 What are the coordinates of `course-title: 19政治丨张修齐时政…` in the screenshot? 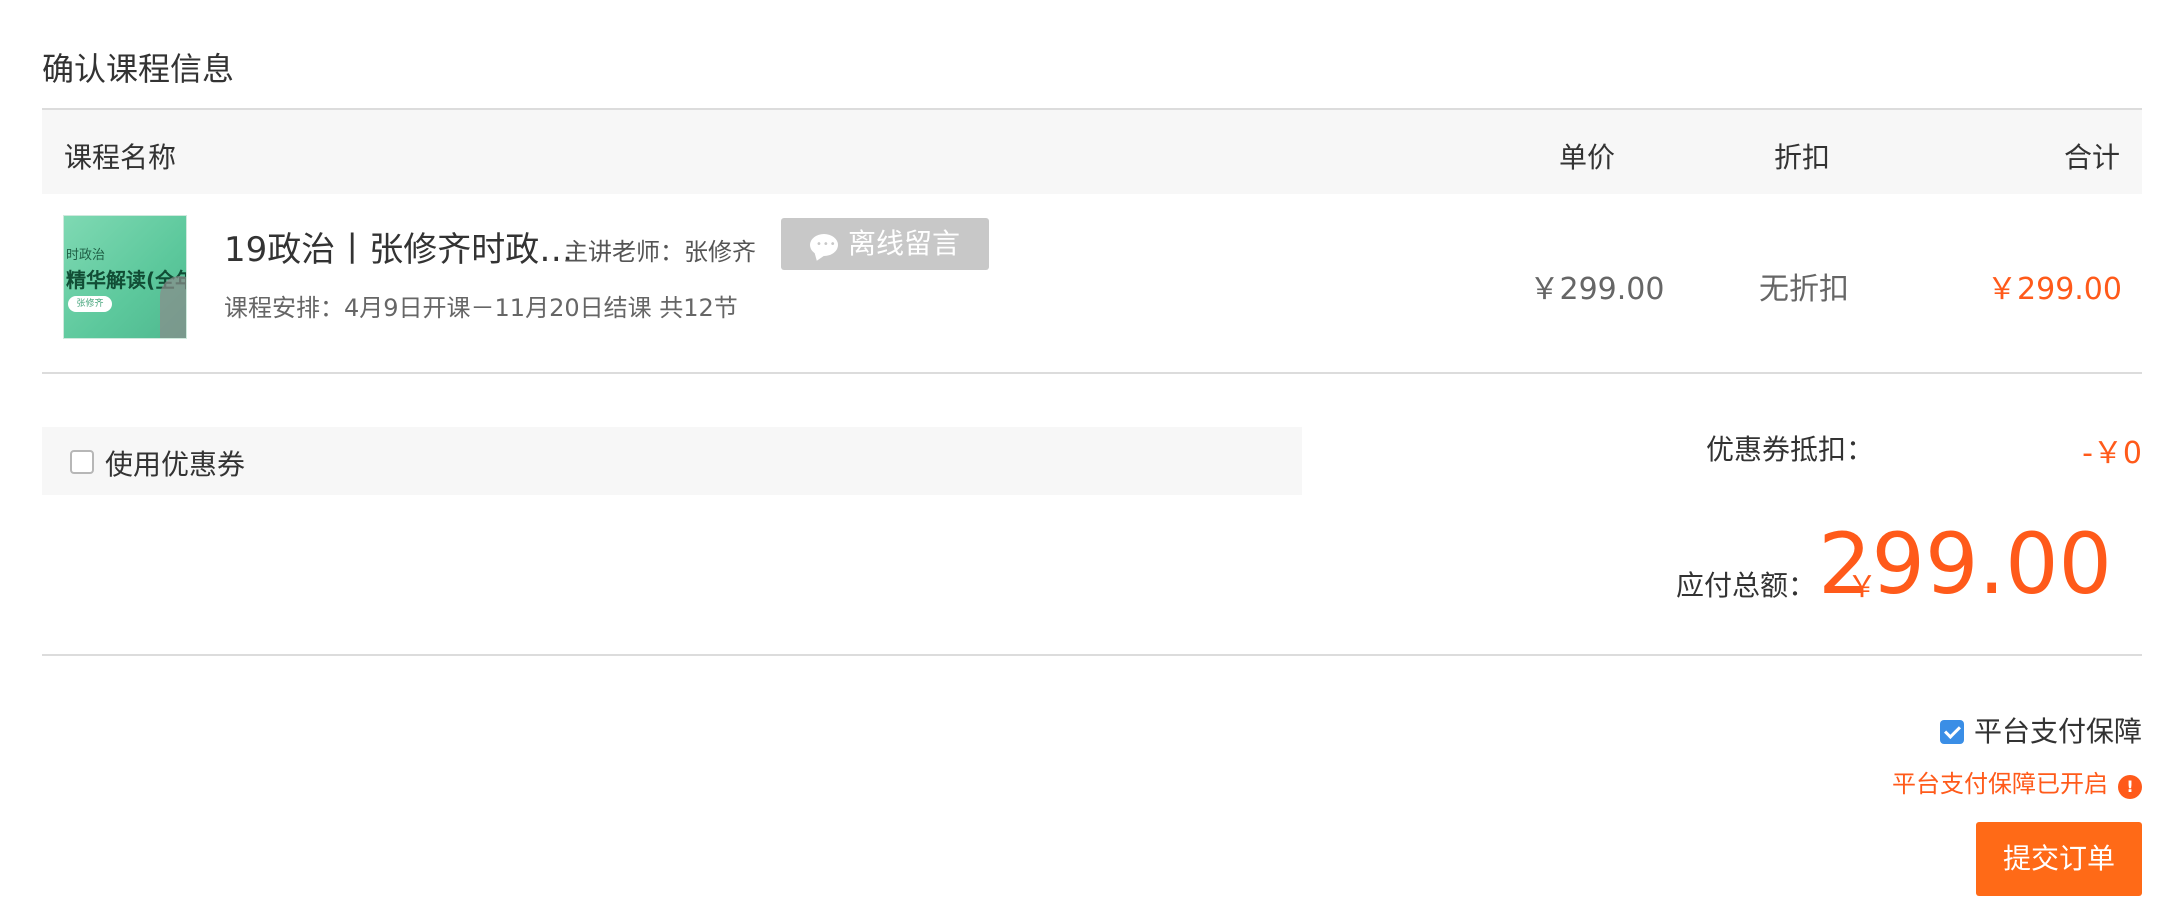 It's located at (398, 246).